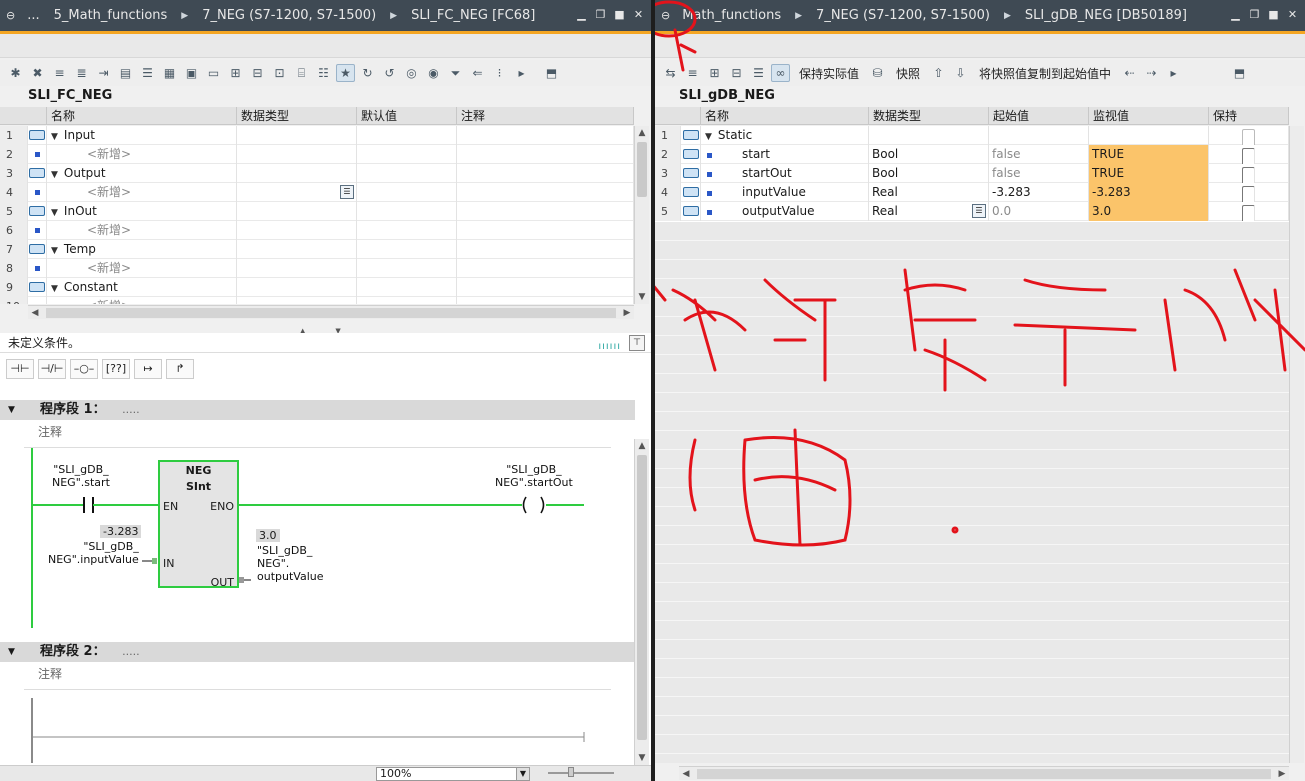 Image resolution: width=1305 pixels, height=781 pixels. I want to click on name-cell: ▼ Input, so click(142, 135).